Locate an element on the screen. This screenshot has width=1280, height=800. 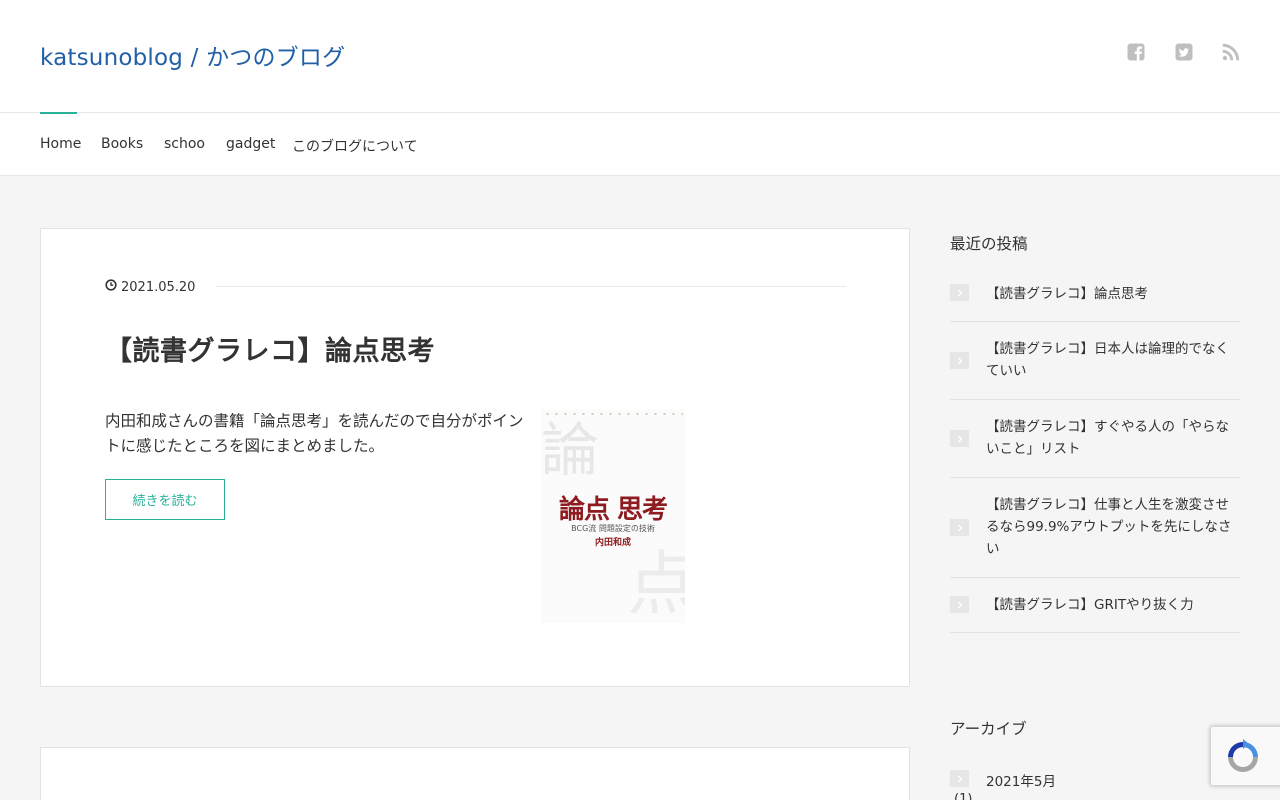
archive-heading: アーカイブ is located at coordinates (988, 729).